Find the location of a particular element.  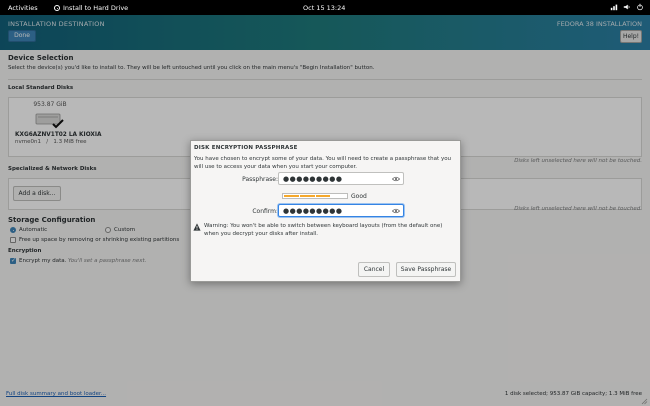

volume-icon is located at coordinates (626, 7).